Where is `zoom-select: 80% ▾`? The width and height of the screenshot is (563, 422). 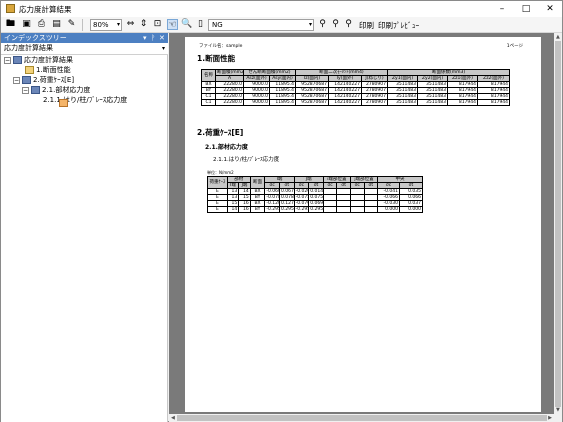
zoom-select: 80% ▾ is located at coordinates (106, 25).